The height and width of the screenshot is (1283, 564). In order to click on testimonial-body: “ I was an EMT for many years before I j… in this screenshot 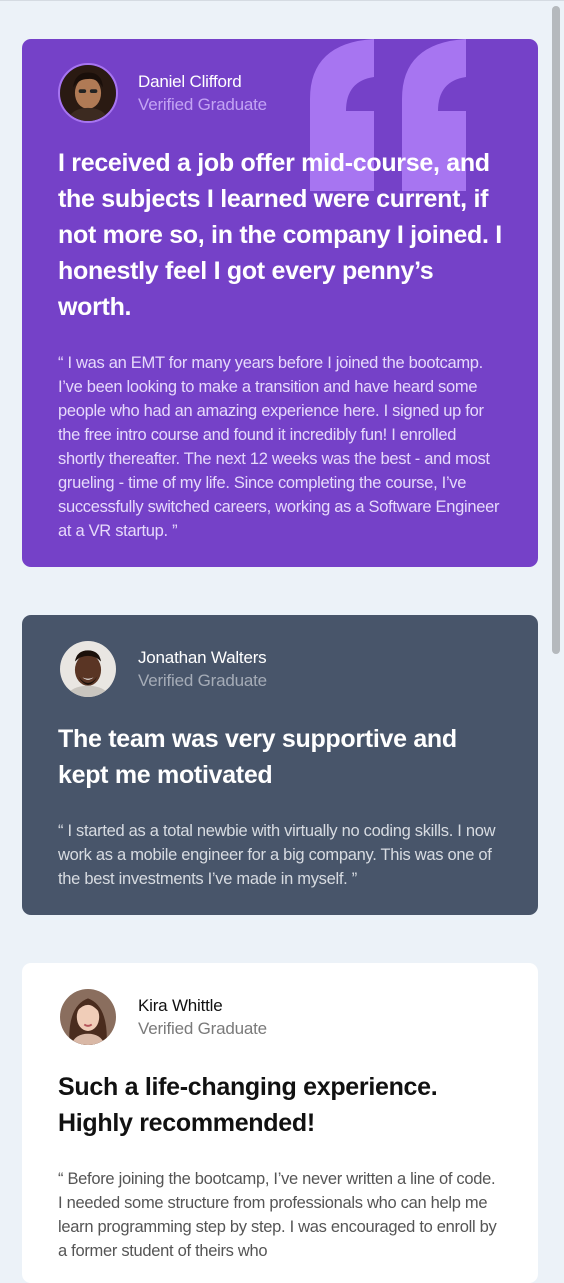, I will do `click(279, 447)`.